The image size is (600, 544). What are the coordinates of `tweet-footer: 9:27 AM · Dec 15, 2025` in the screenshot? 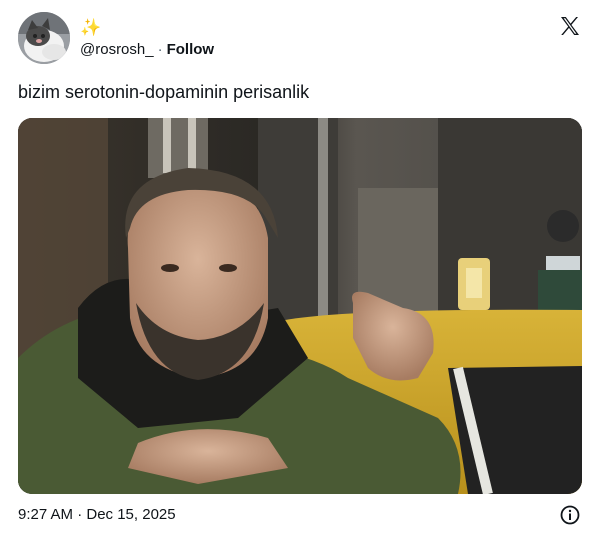 It's located at (300, 516).